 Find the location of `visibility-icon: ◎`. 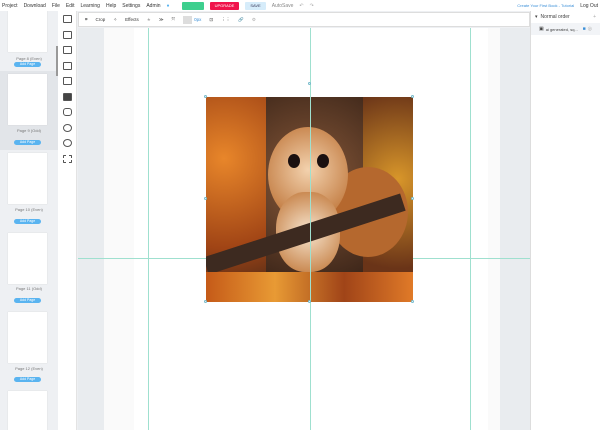

visibility-icon: ◎ is located at coordinates (590, 29).